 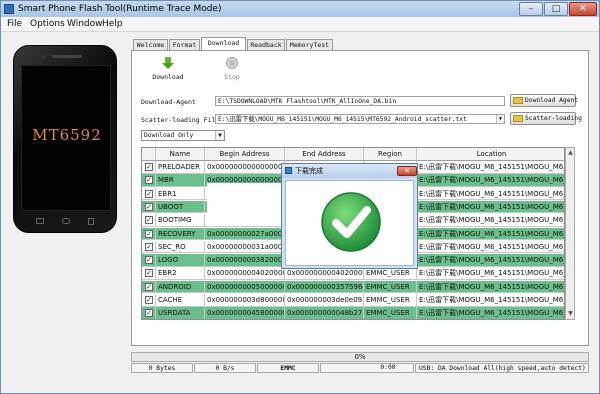 What do you see at coordinates (180, 273) in the screenshot?
I see `cell-name: EBR2` at bounding box center [180, 273].